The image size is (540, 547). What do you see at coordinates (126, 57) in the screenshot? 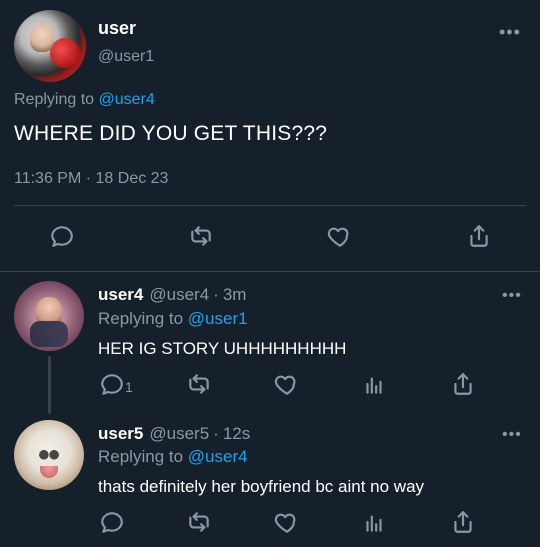
I see `user-handle: @user1` at bounding box center [126, 57].